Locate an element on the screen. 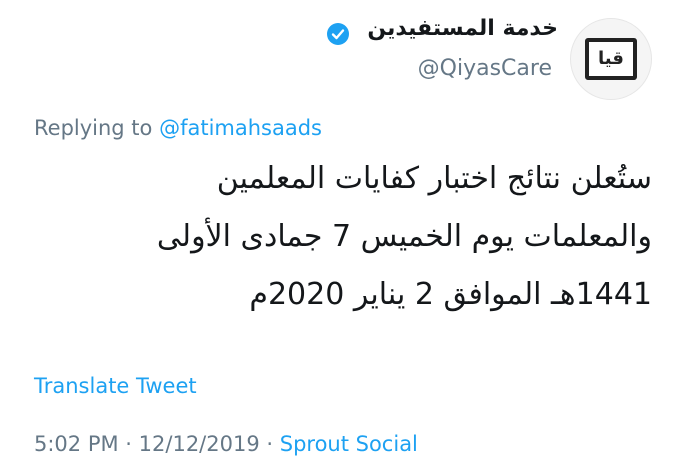  tweet-source-link: Sprout Social is located at coordinates (349, 444).